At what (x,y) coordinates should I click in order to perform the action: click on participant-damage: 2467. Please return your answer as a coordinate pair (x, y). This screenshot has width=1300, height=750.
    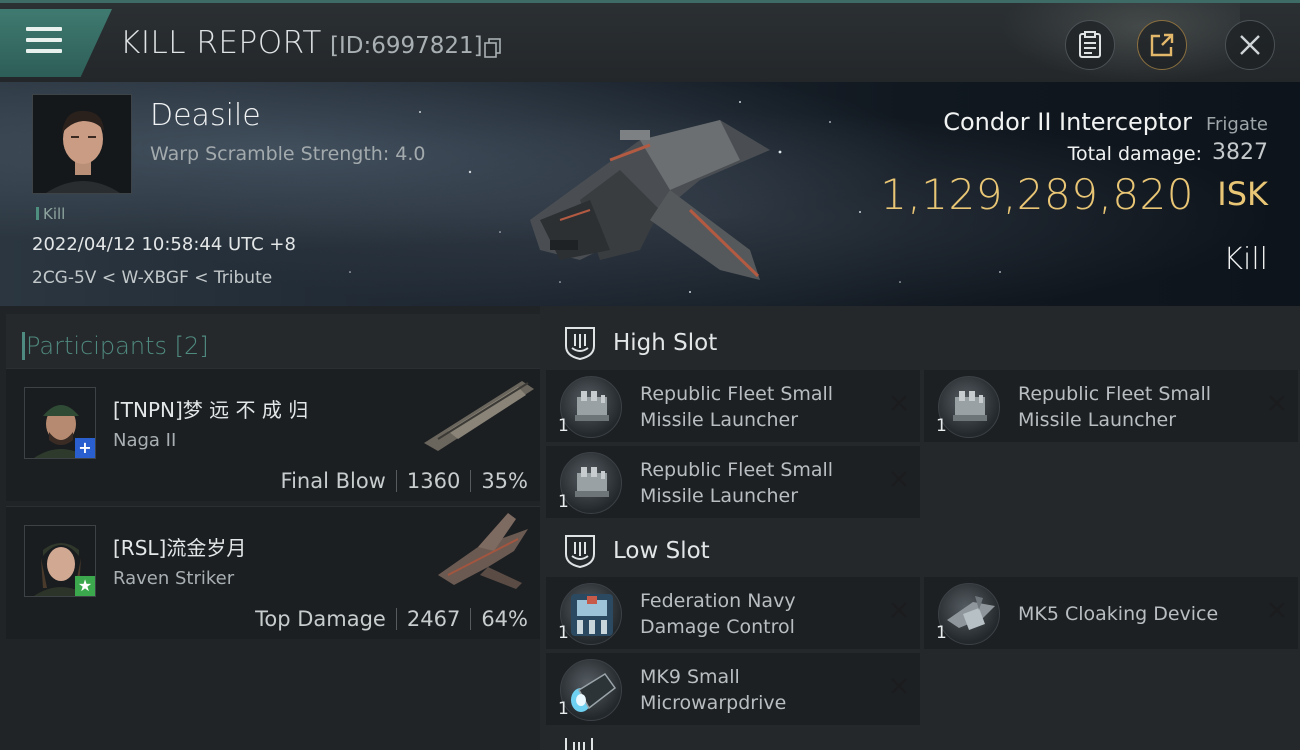
    Looking at the image, I should click on (433, 619).